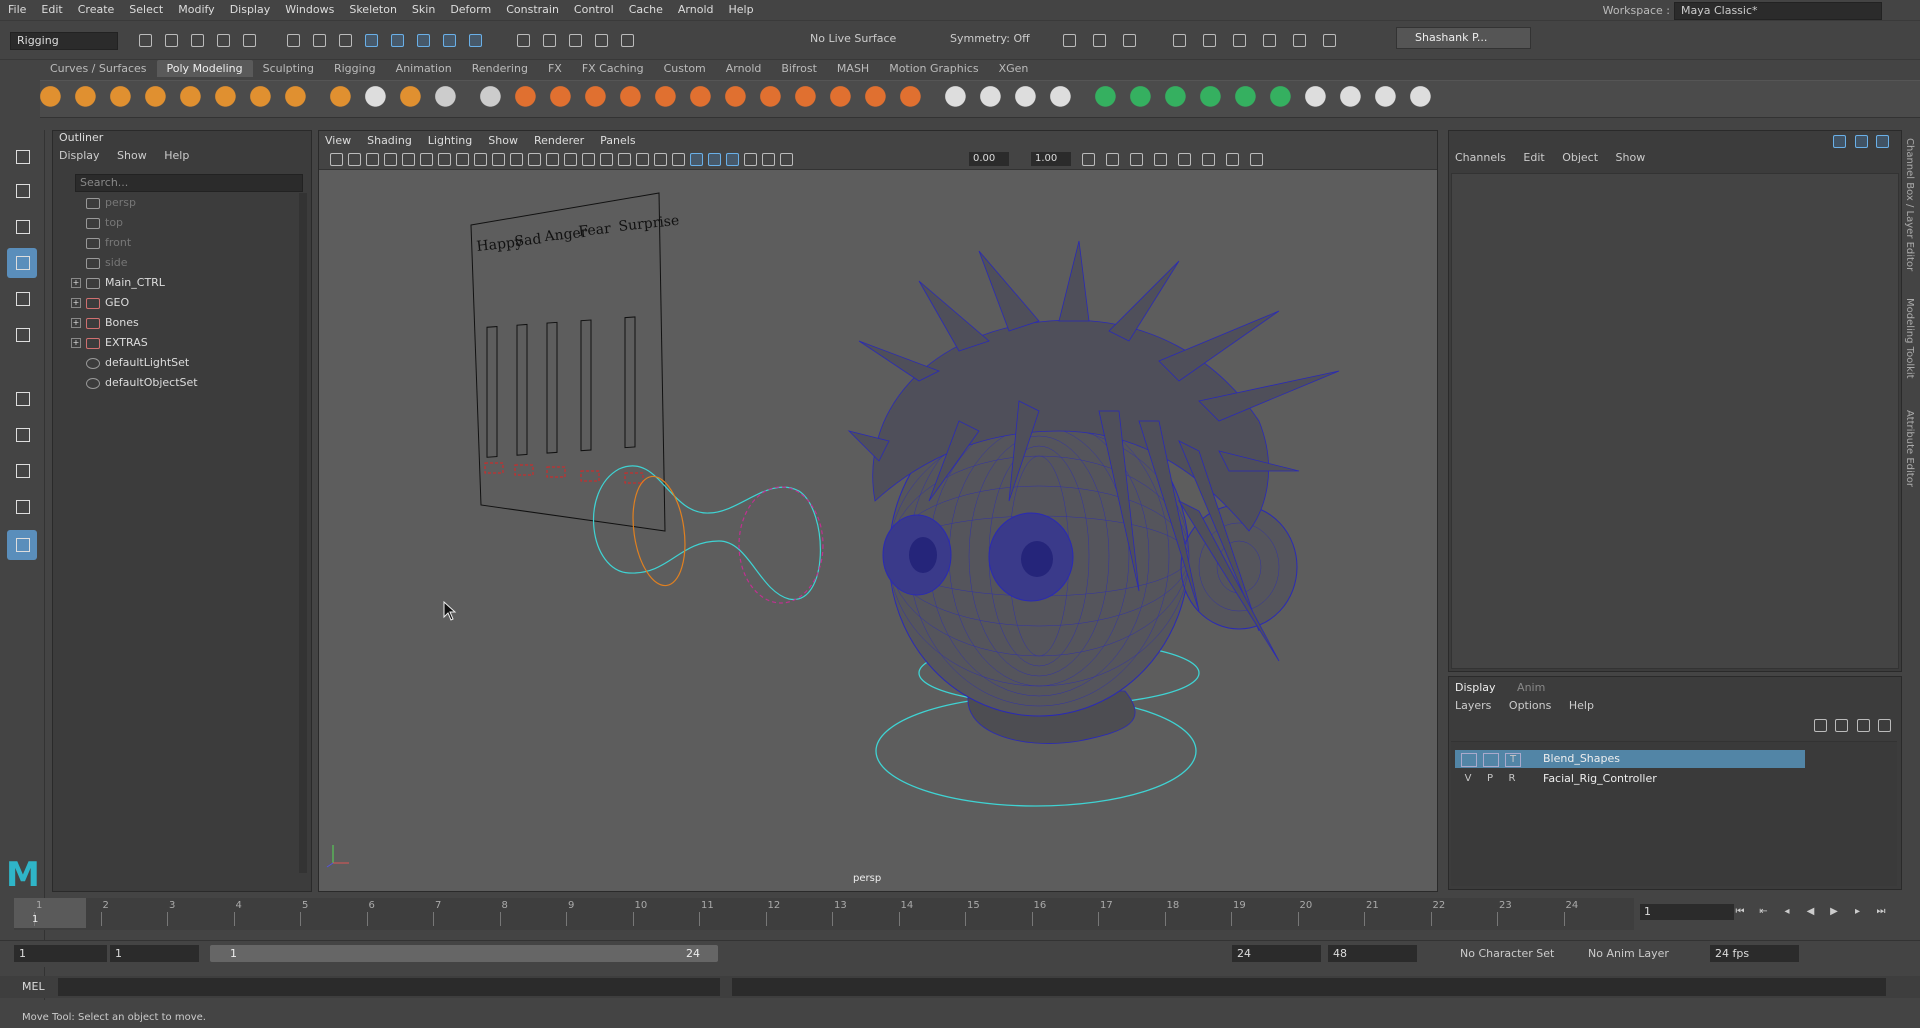  What do you see at coordinates (132, 155) in the screenshot?
I see `outliner-menu-show: Show` at bounding box center [132, 155].